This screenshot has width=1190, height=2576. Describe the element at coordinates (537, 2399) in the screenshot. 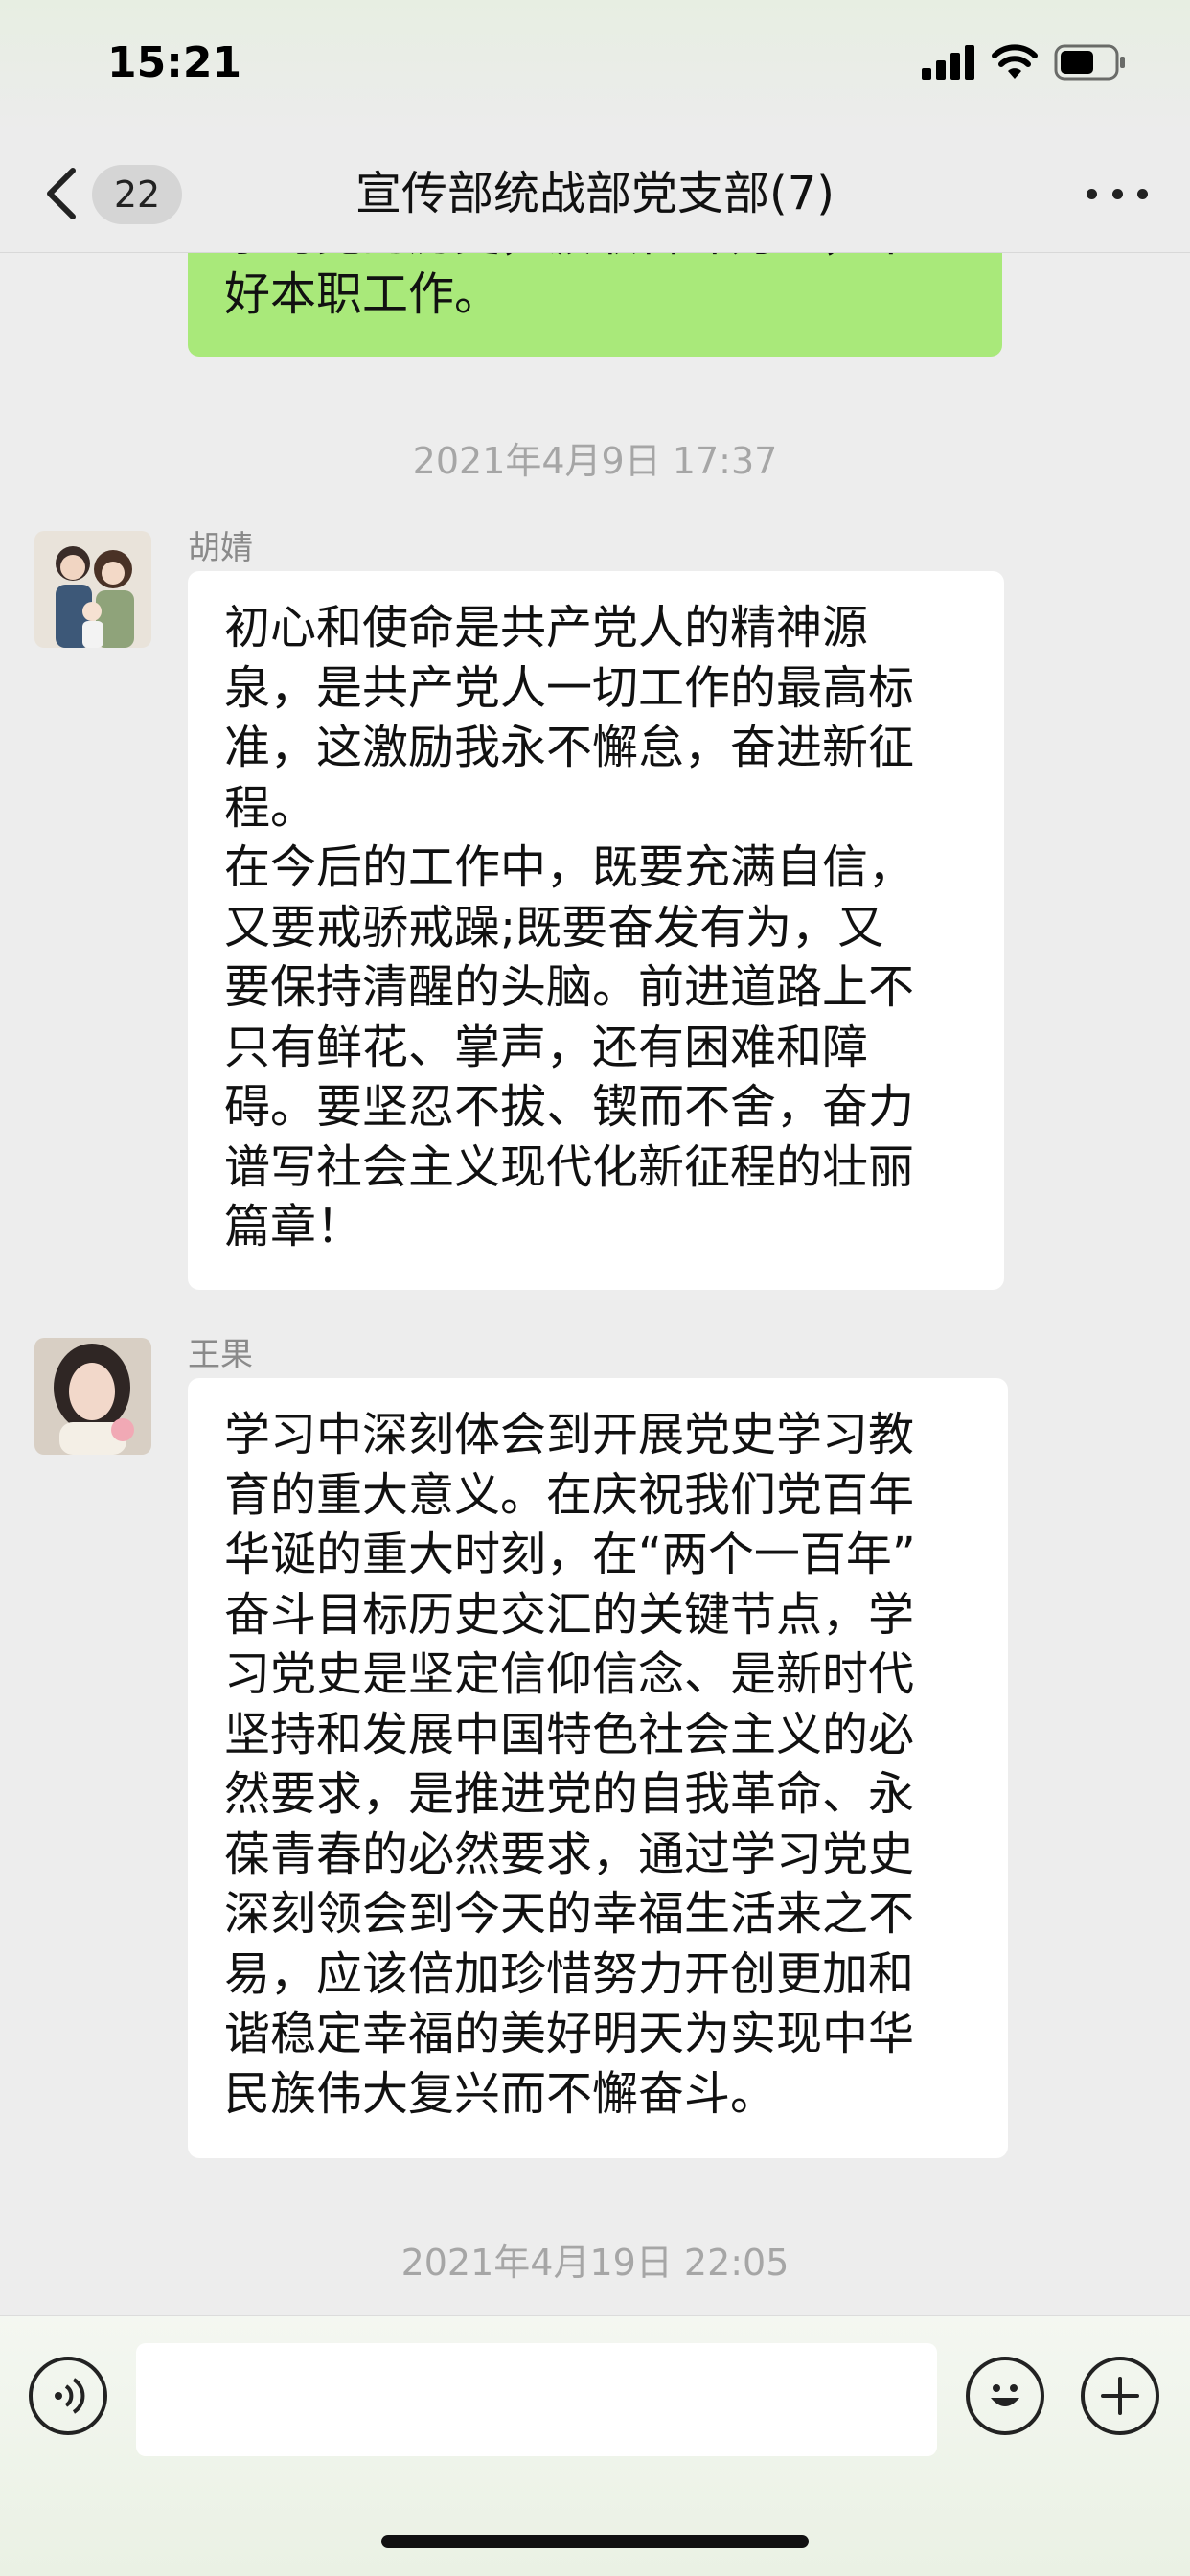

I see `message-input` at that location.